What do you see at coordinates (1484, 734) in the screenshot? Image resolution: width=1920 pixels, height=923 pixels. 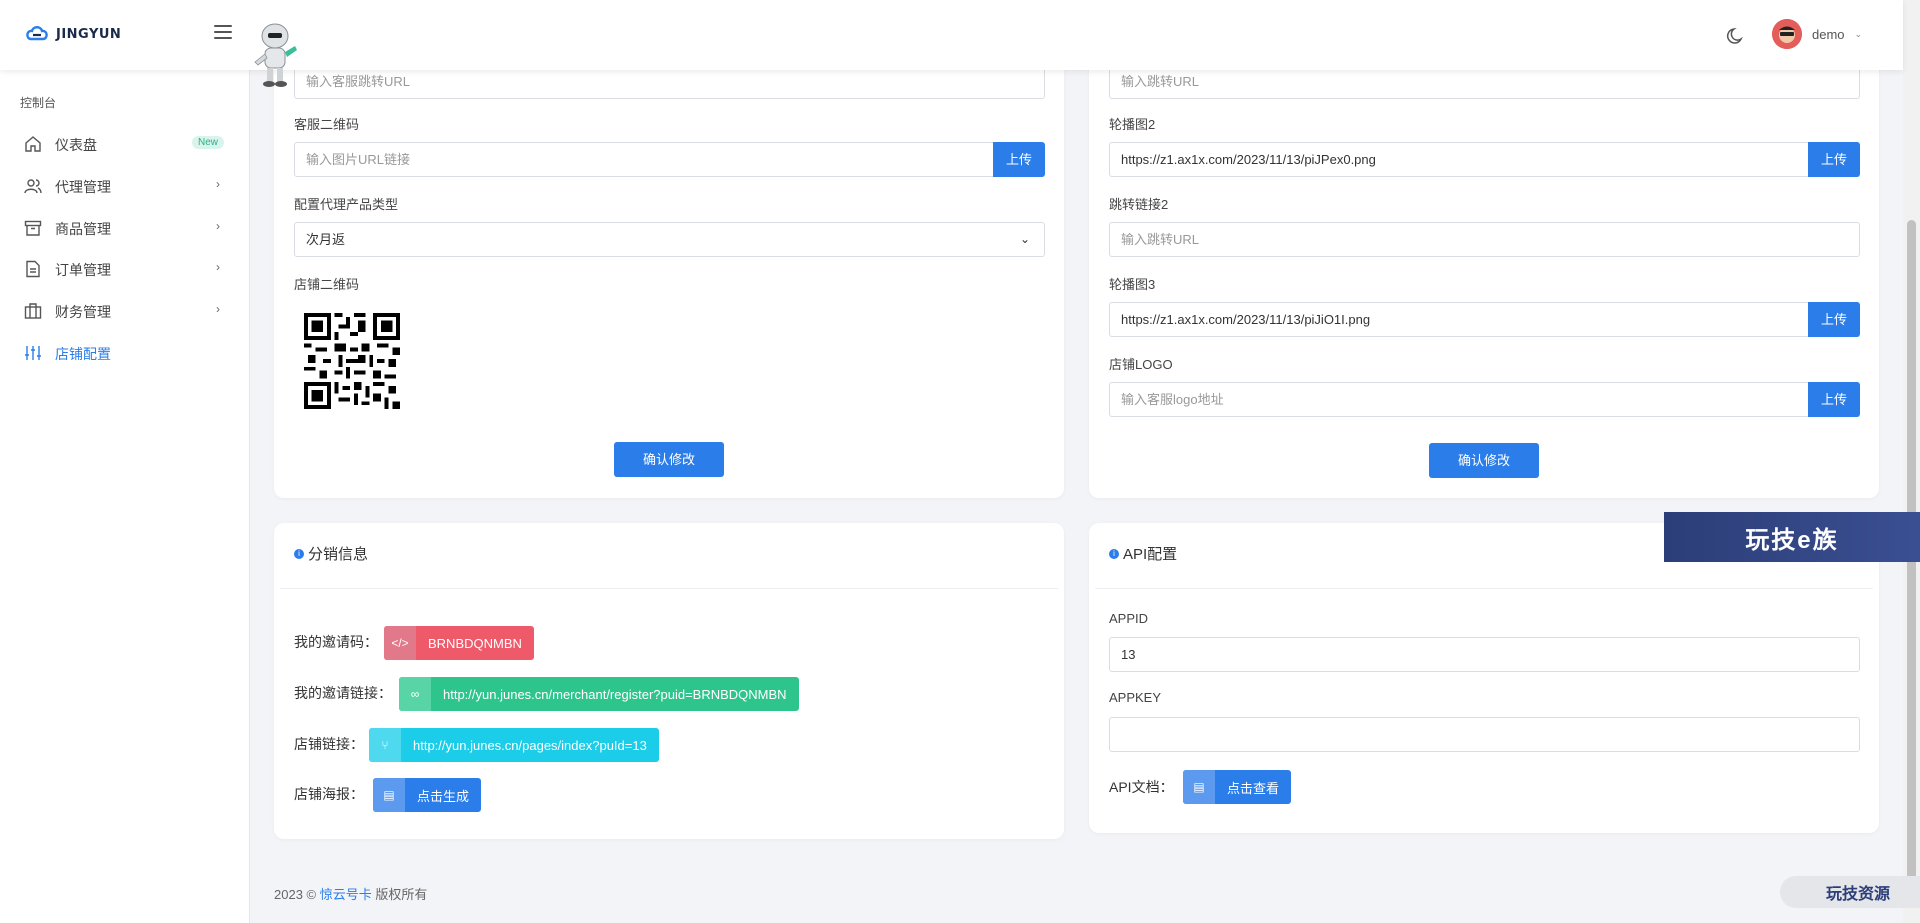 I see `appkey-input` at bounding box center [1484, 734].